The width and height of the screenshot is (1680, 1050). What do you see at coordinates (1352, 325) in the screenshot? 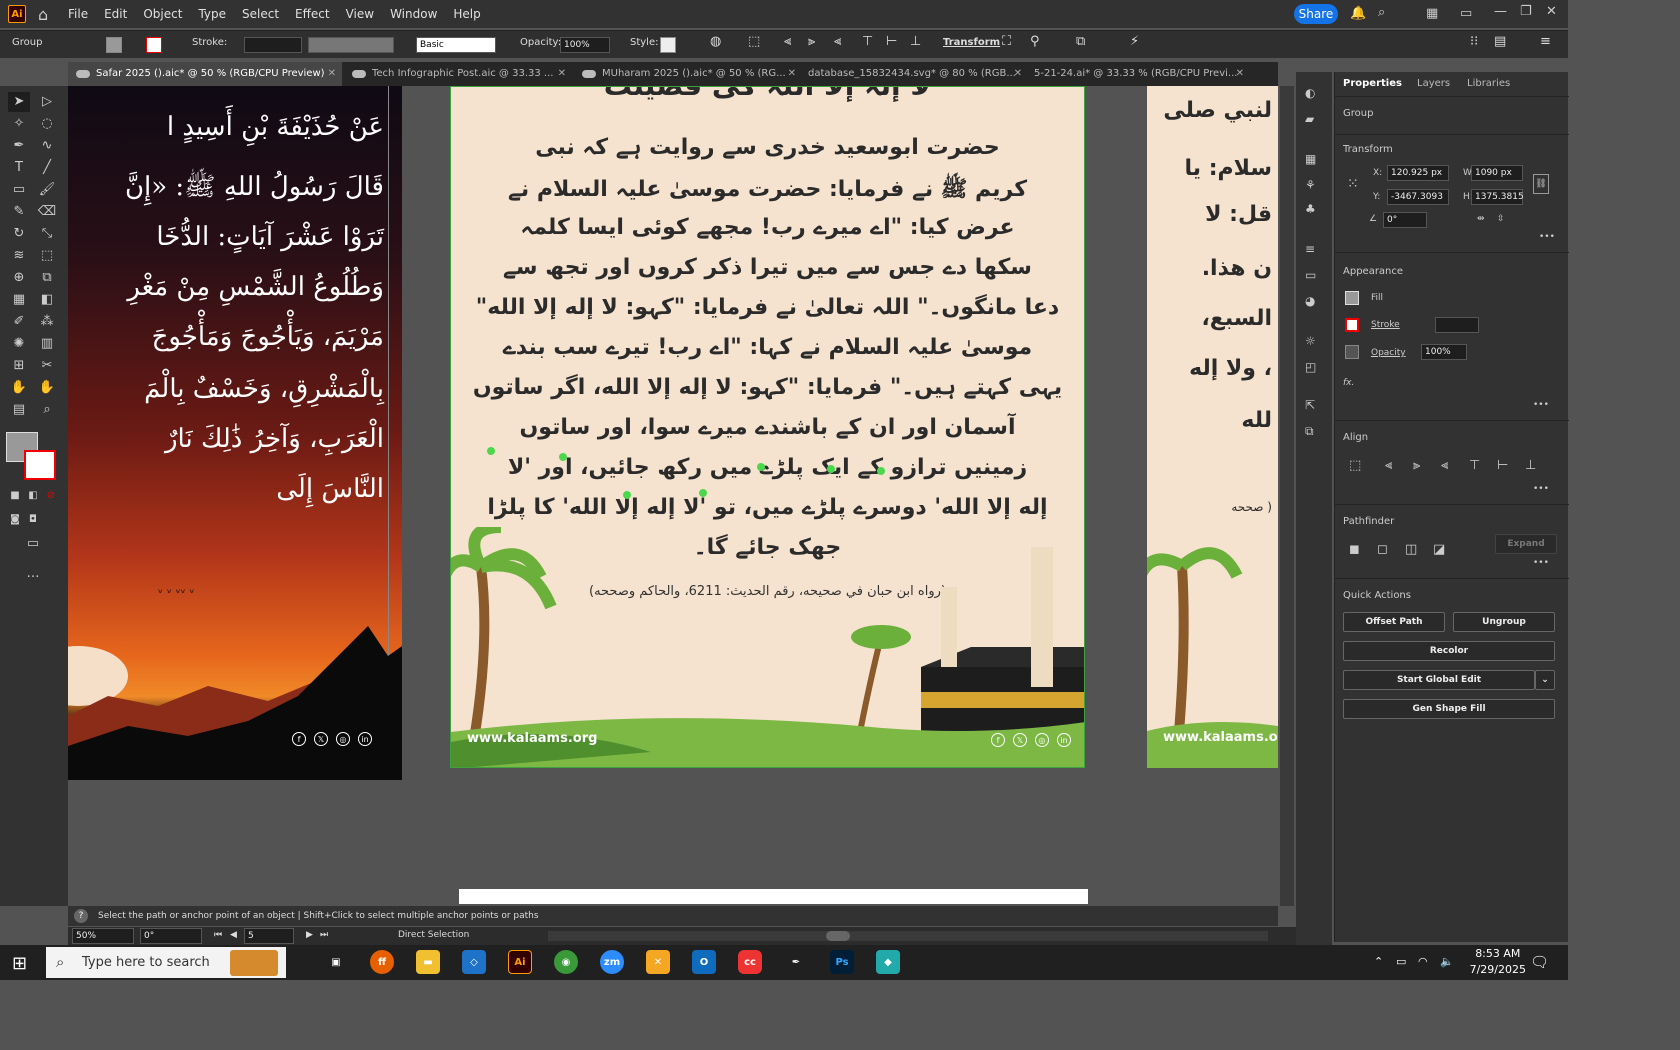
I see `stroke-swatch` at bounding box center [1352, 325].